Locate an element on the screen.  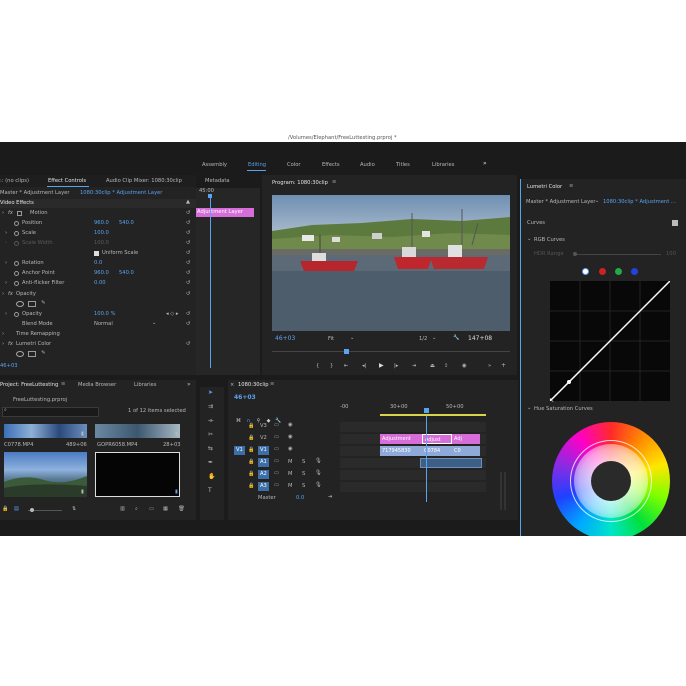
tab-media-browser: Media Browser is located at coordinates (97, 385).